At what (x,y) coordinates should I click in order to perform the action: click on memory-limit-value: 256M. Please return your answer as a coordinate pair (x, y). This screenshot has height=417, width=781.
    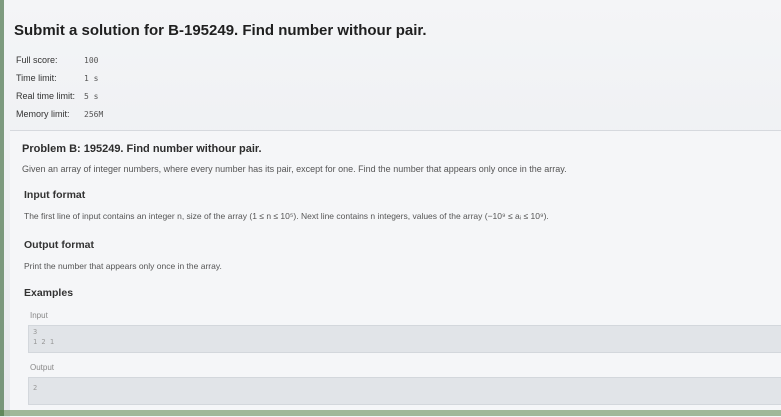
    Looking at the image, I should click on (94, 114).